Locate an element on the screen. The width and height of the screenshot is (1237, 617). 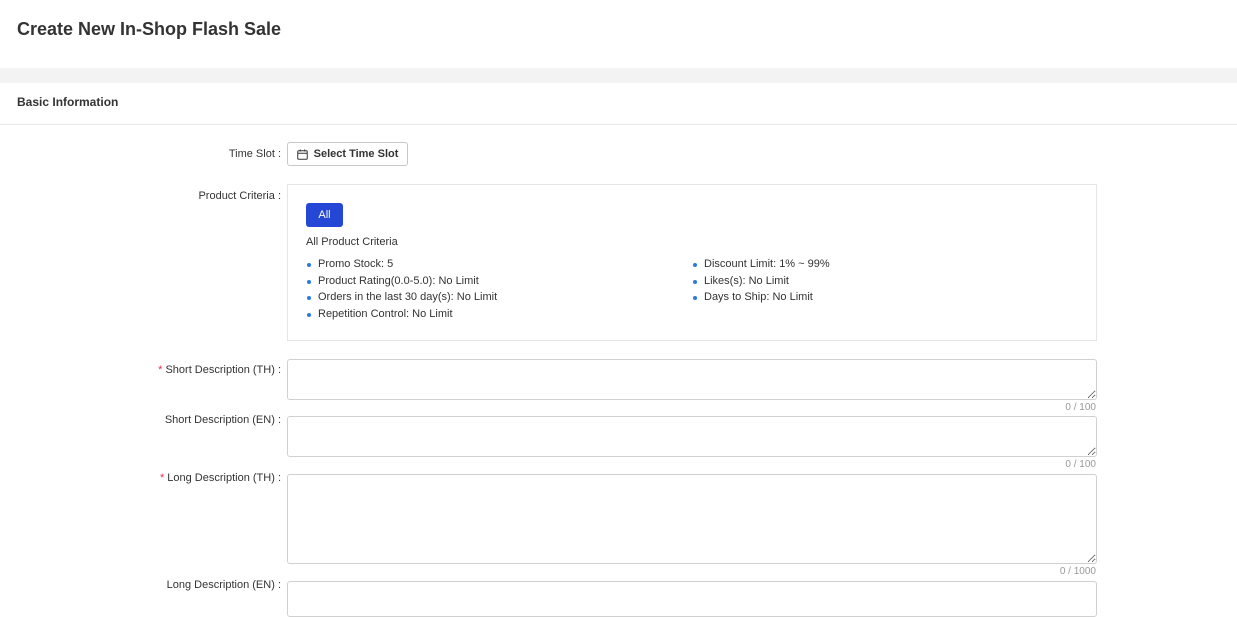
list-item: Orders in the last 30 day(s): No Limit is located at coordinates (401, 299).